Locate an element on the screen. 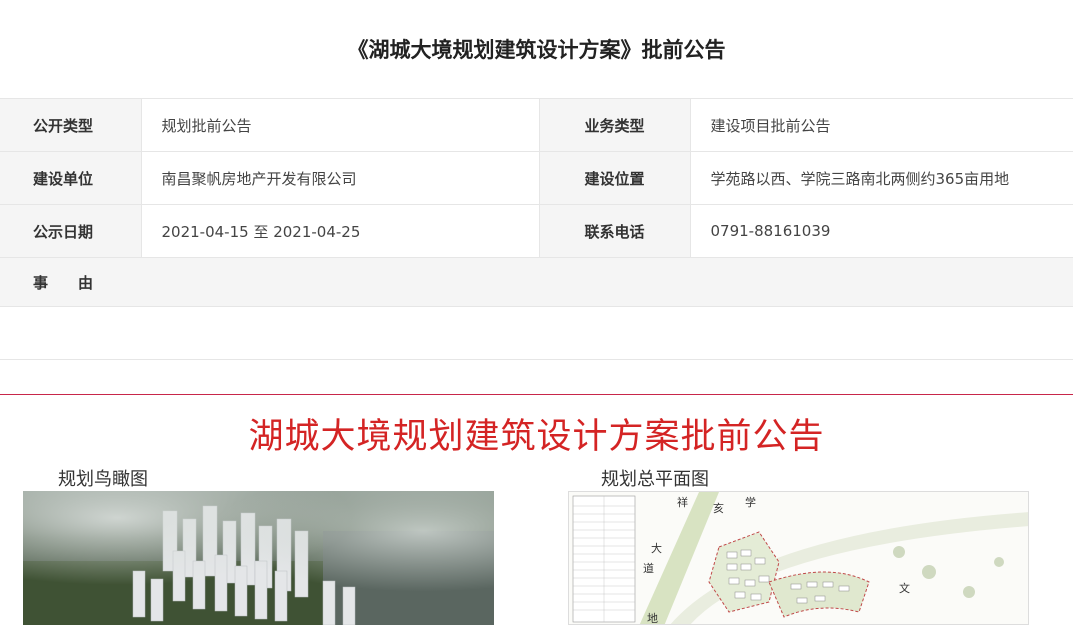 This screenshot has width=1073, height=625. aerial-view-image is located at coordinates (258, 558).